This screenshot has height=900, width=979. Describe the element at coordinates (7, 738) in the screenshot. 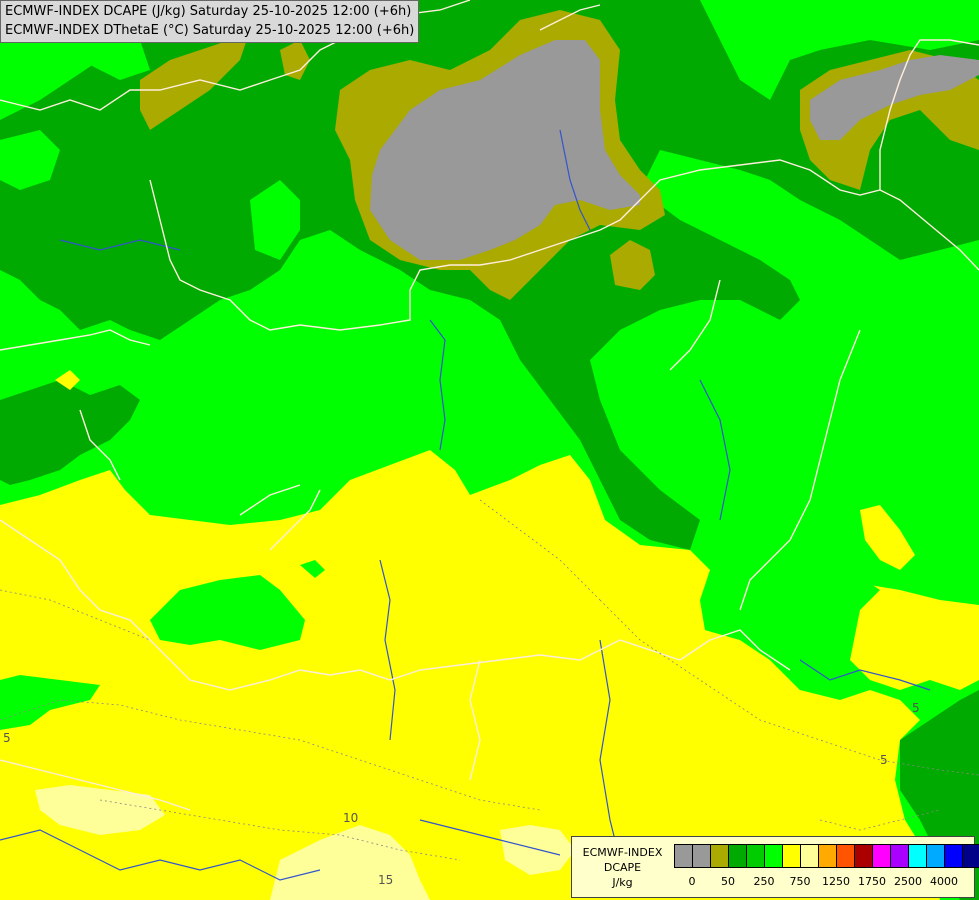

I see `contour-label-1: 5` at that location.